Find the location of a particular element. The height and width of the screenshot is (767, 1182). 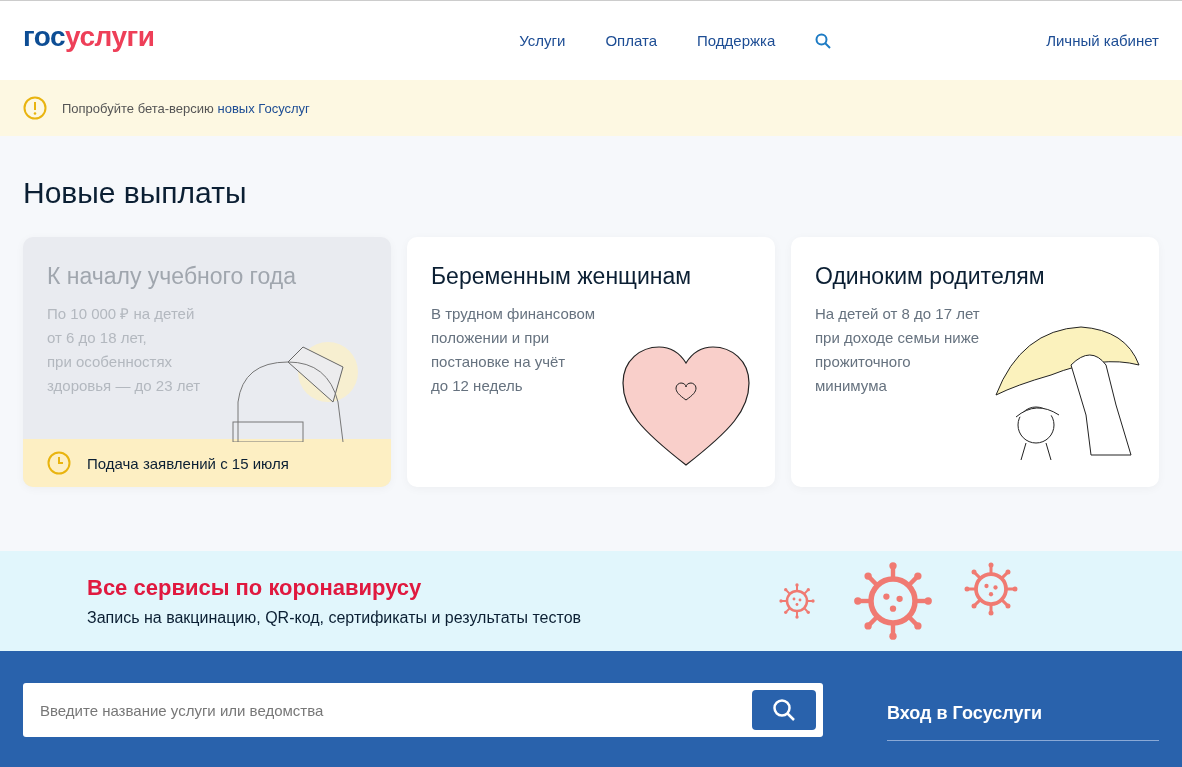

beta-notice: Попробуйте бета-версию новых Госуслуг is located at coordinates (186, 108).